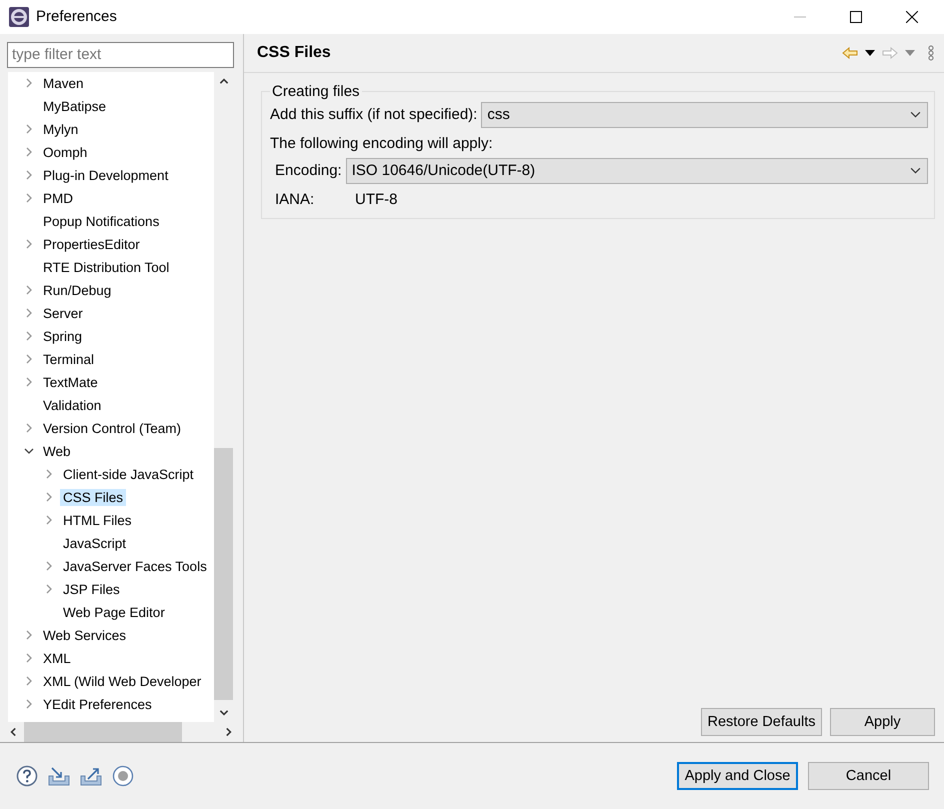 The image size is (944, 809). What do you see at coordinates (59, 775) in the screenshot?
I see `import-icon` at bounding box center [59, 775].